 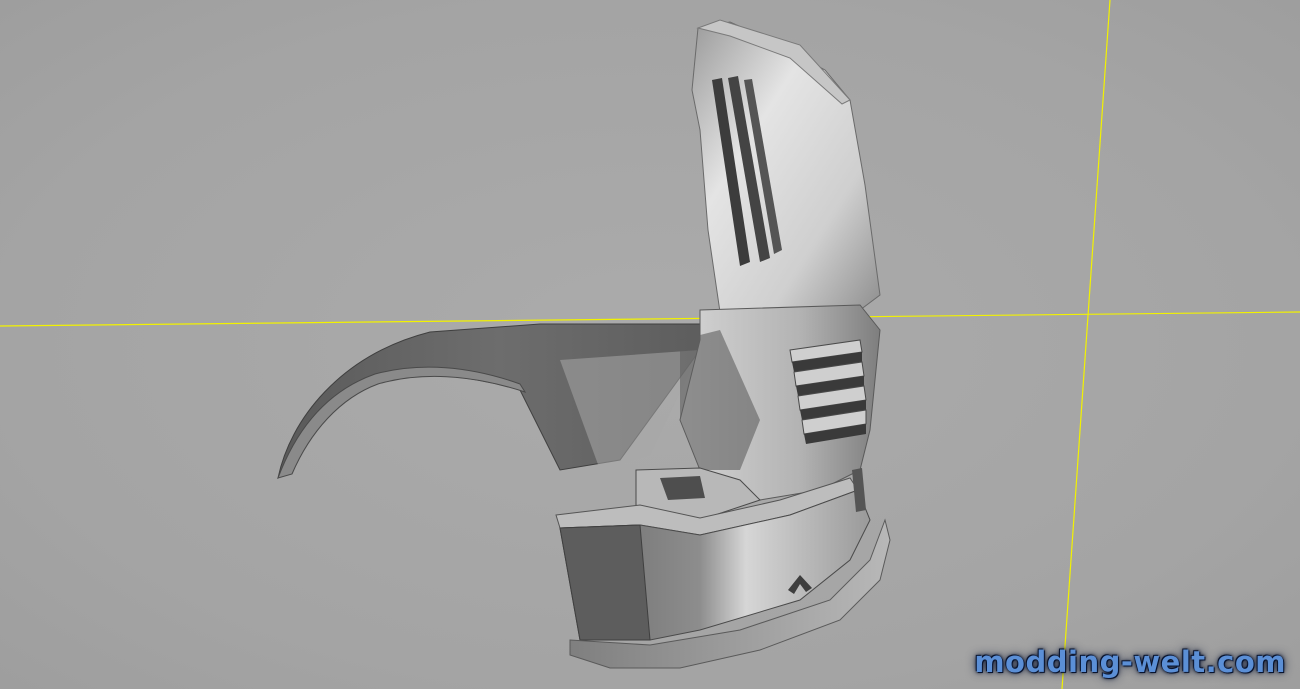 I want to click on headlight-recess, so click(x=682, y=488).